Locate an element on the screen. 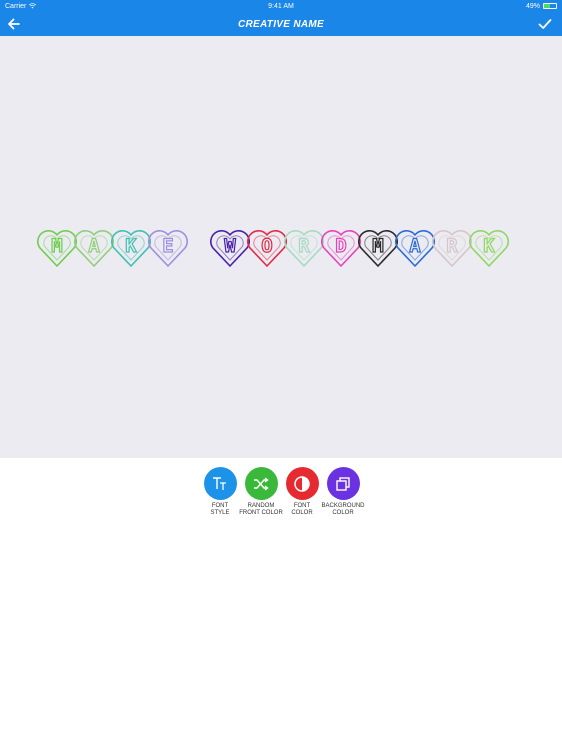  heart-letter-9: M is located at coordinates (378, 248).